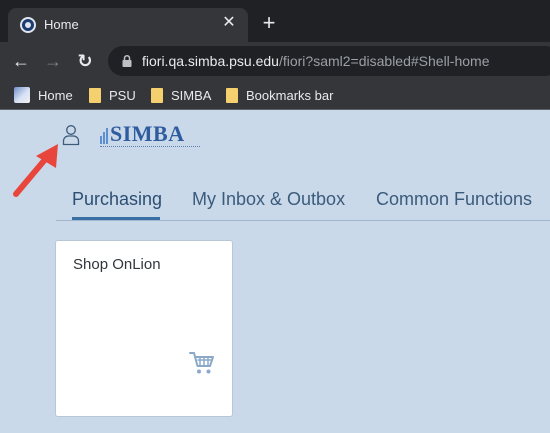 This screenshot has width=550, height=433. I want to click on url-path: /fiori?saml2=disabled#Shell-home, so click(384, 61).